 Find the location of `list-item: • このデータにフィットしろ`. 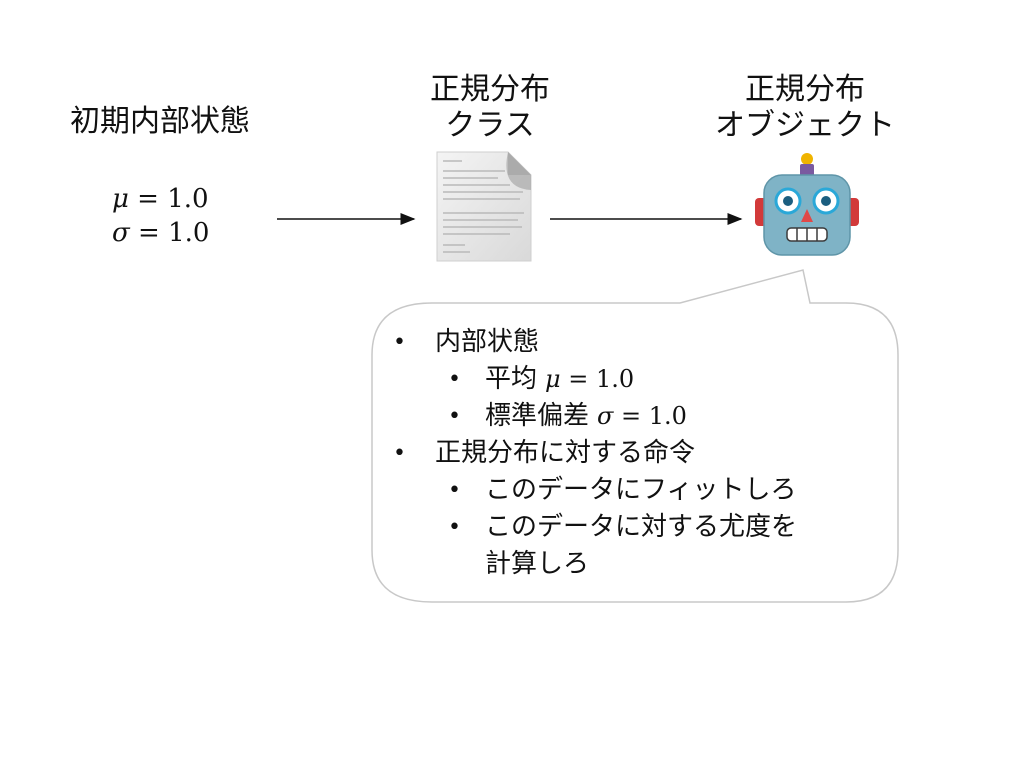

list-item: • このデータにフィットしろ is located at coordinates (622, 490).